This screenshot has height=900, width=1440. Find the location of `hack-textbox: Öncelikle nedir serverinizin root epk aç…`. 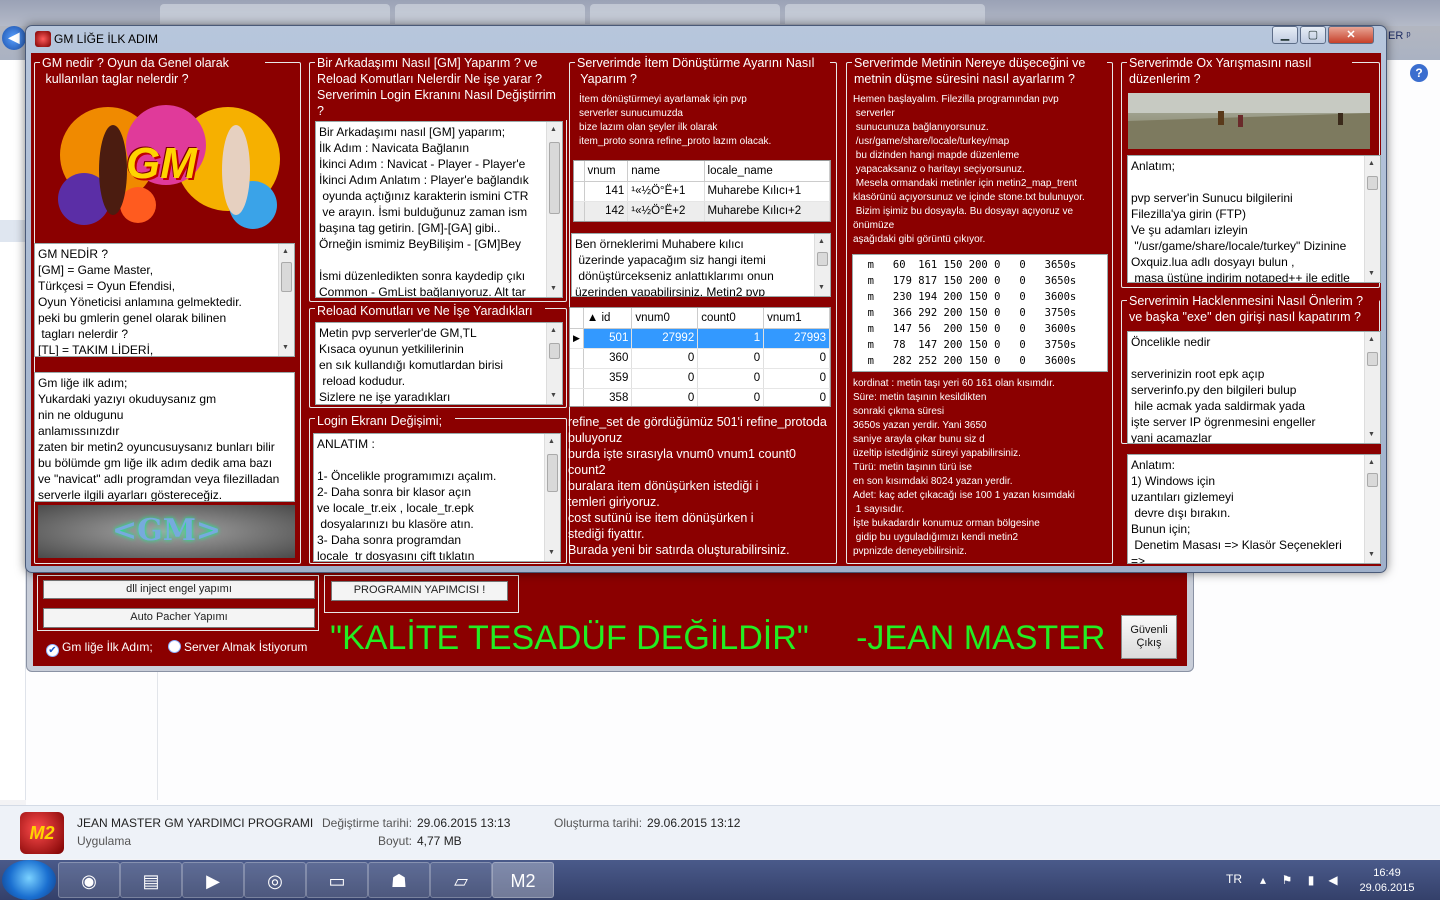

hack-textbox: Öncelikle nedir serverinizin root epk aç… is located at coordinates (1254, 387).